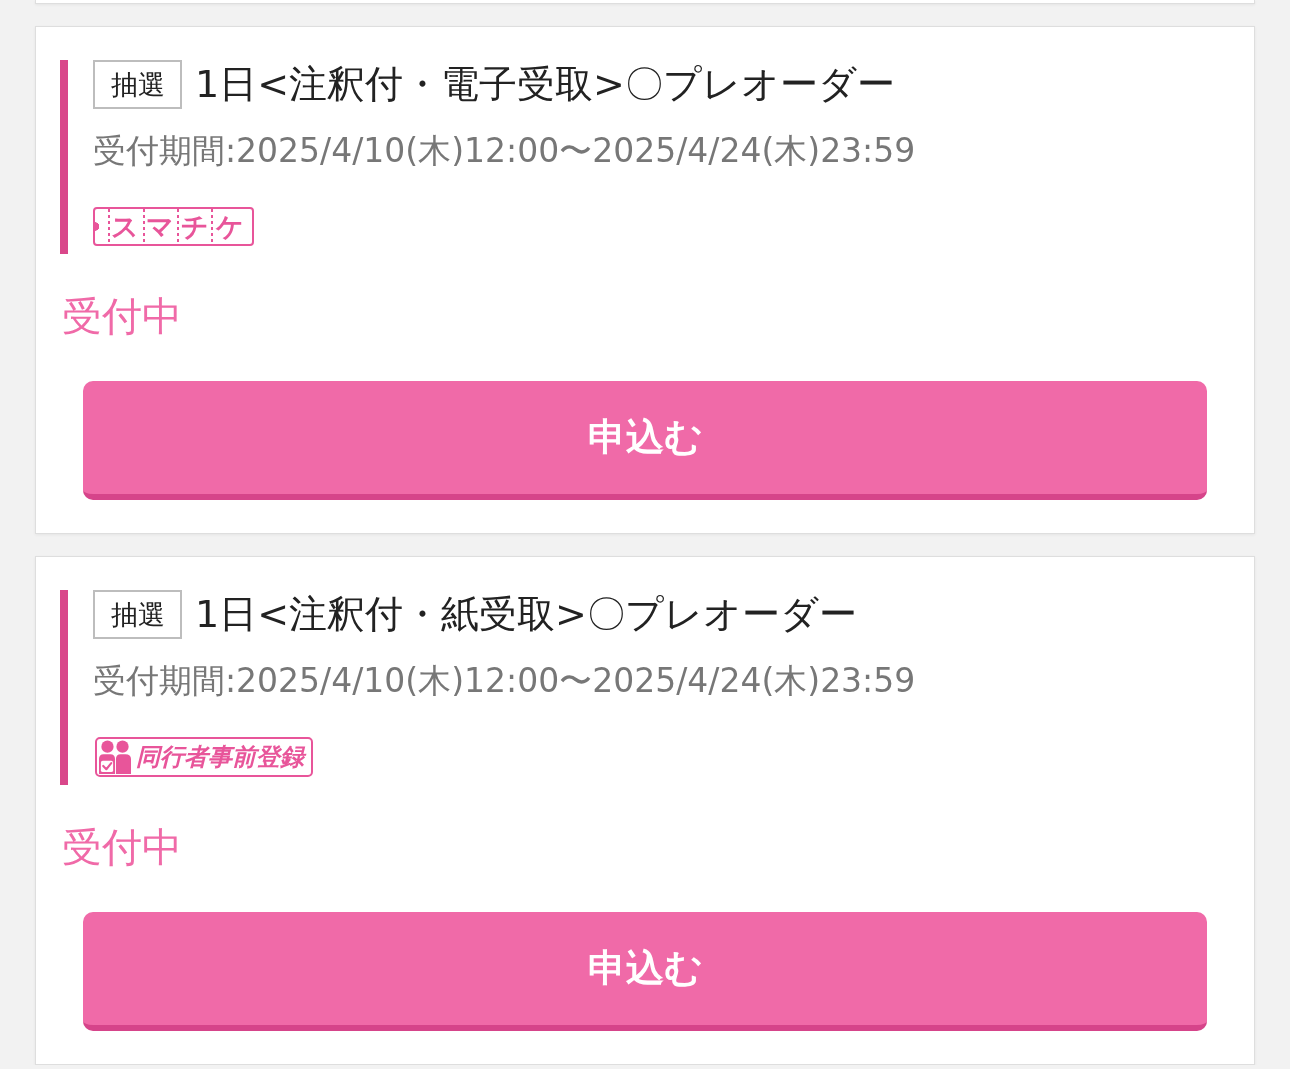  Describe the element at coordinates (115, 757) in the screenshot. I see `people-check-icon` at that location.